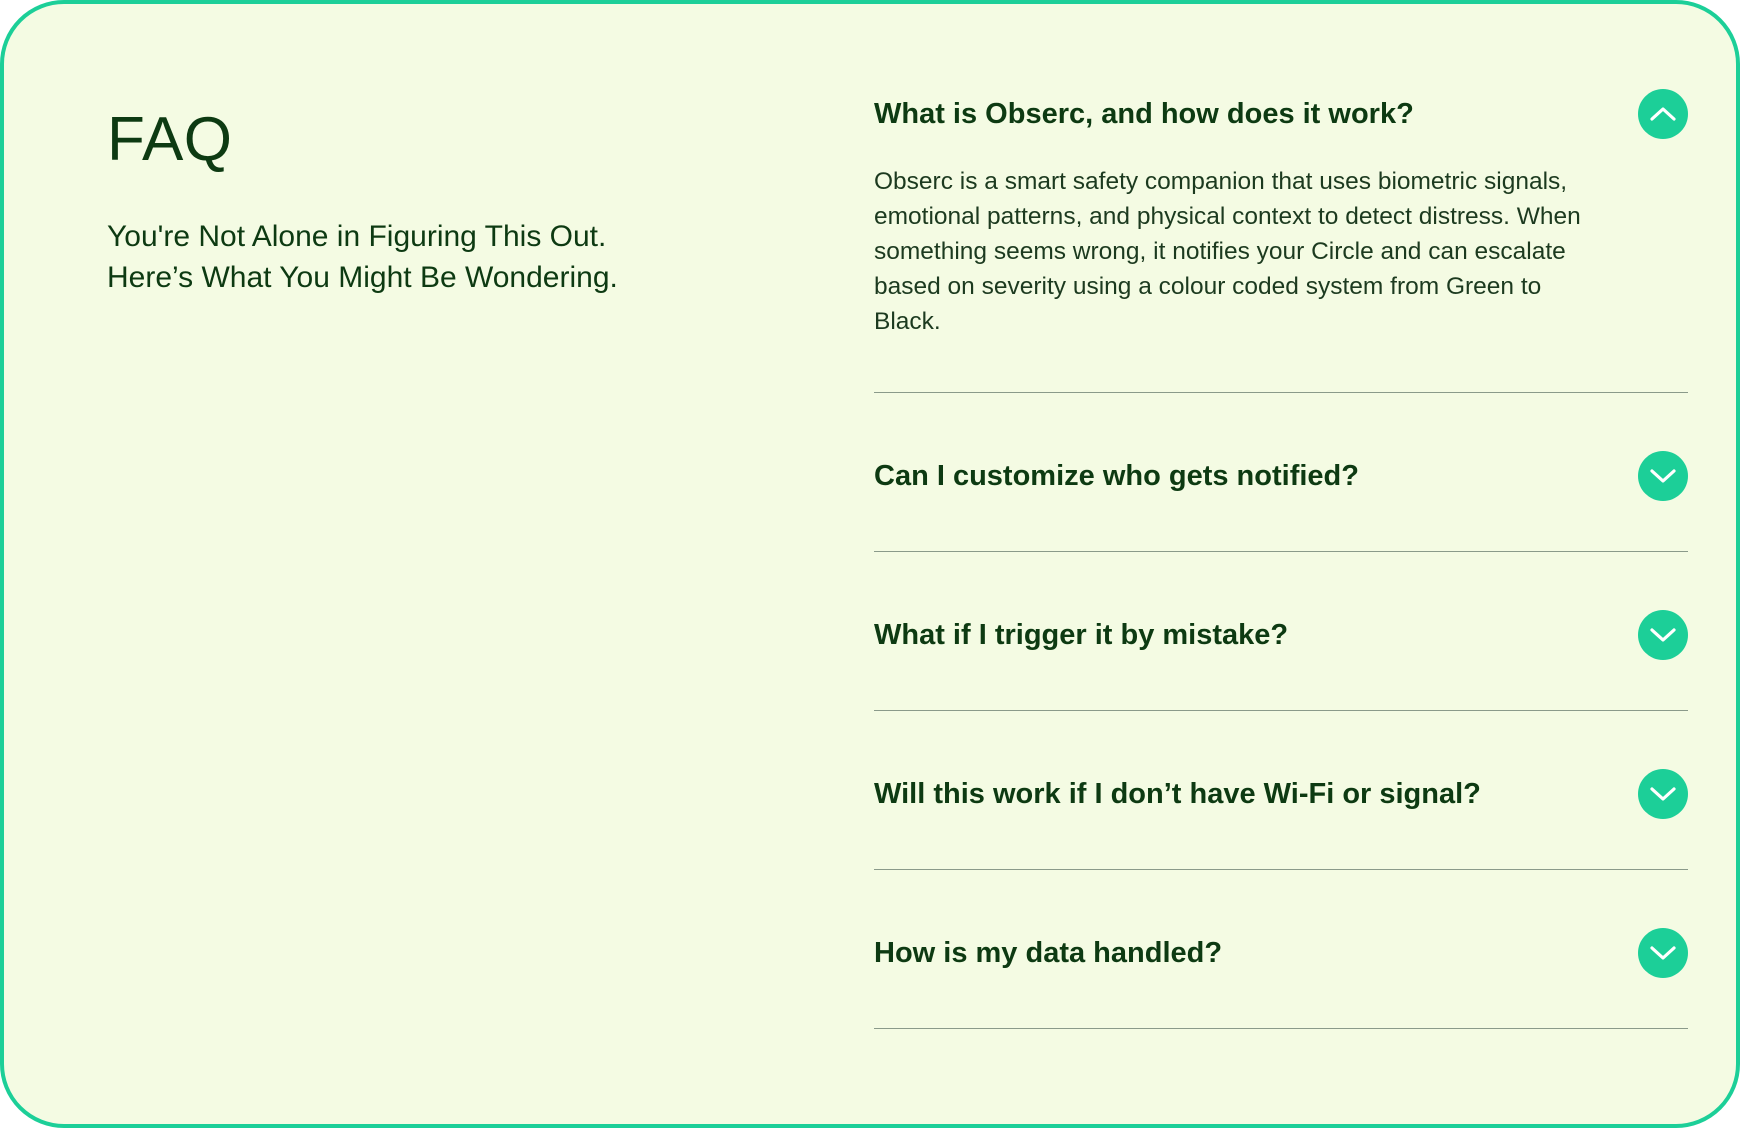 The width and height of the screenshot is (1740, 1128). Describe the element at coordinates (1048, 953) in the screenshot. I see `faq-question: How is my data handled?` at that location.